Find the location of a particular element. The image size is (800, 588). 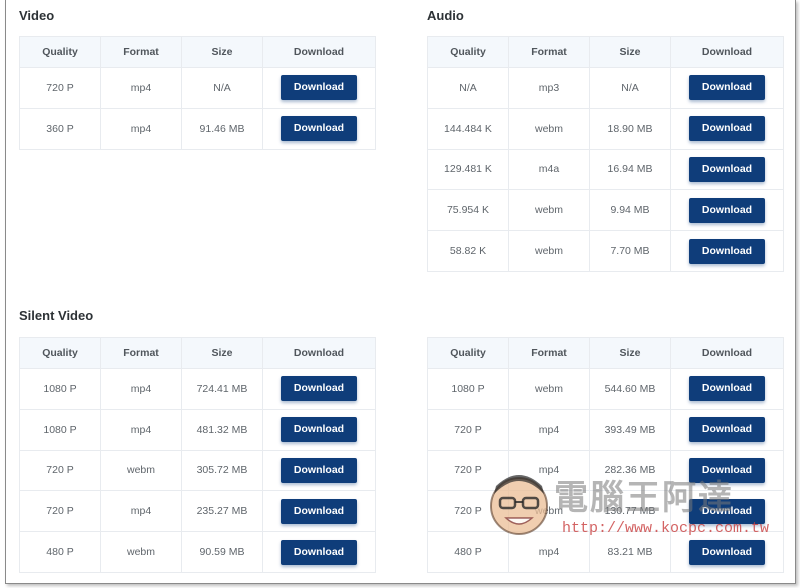

size-cell: 9.94 MB is located at coordinates (630, 210).